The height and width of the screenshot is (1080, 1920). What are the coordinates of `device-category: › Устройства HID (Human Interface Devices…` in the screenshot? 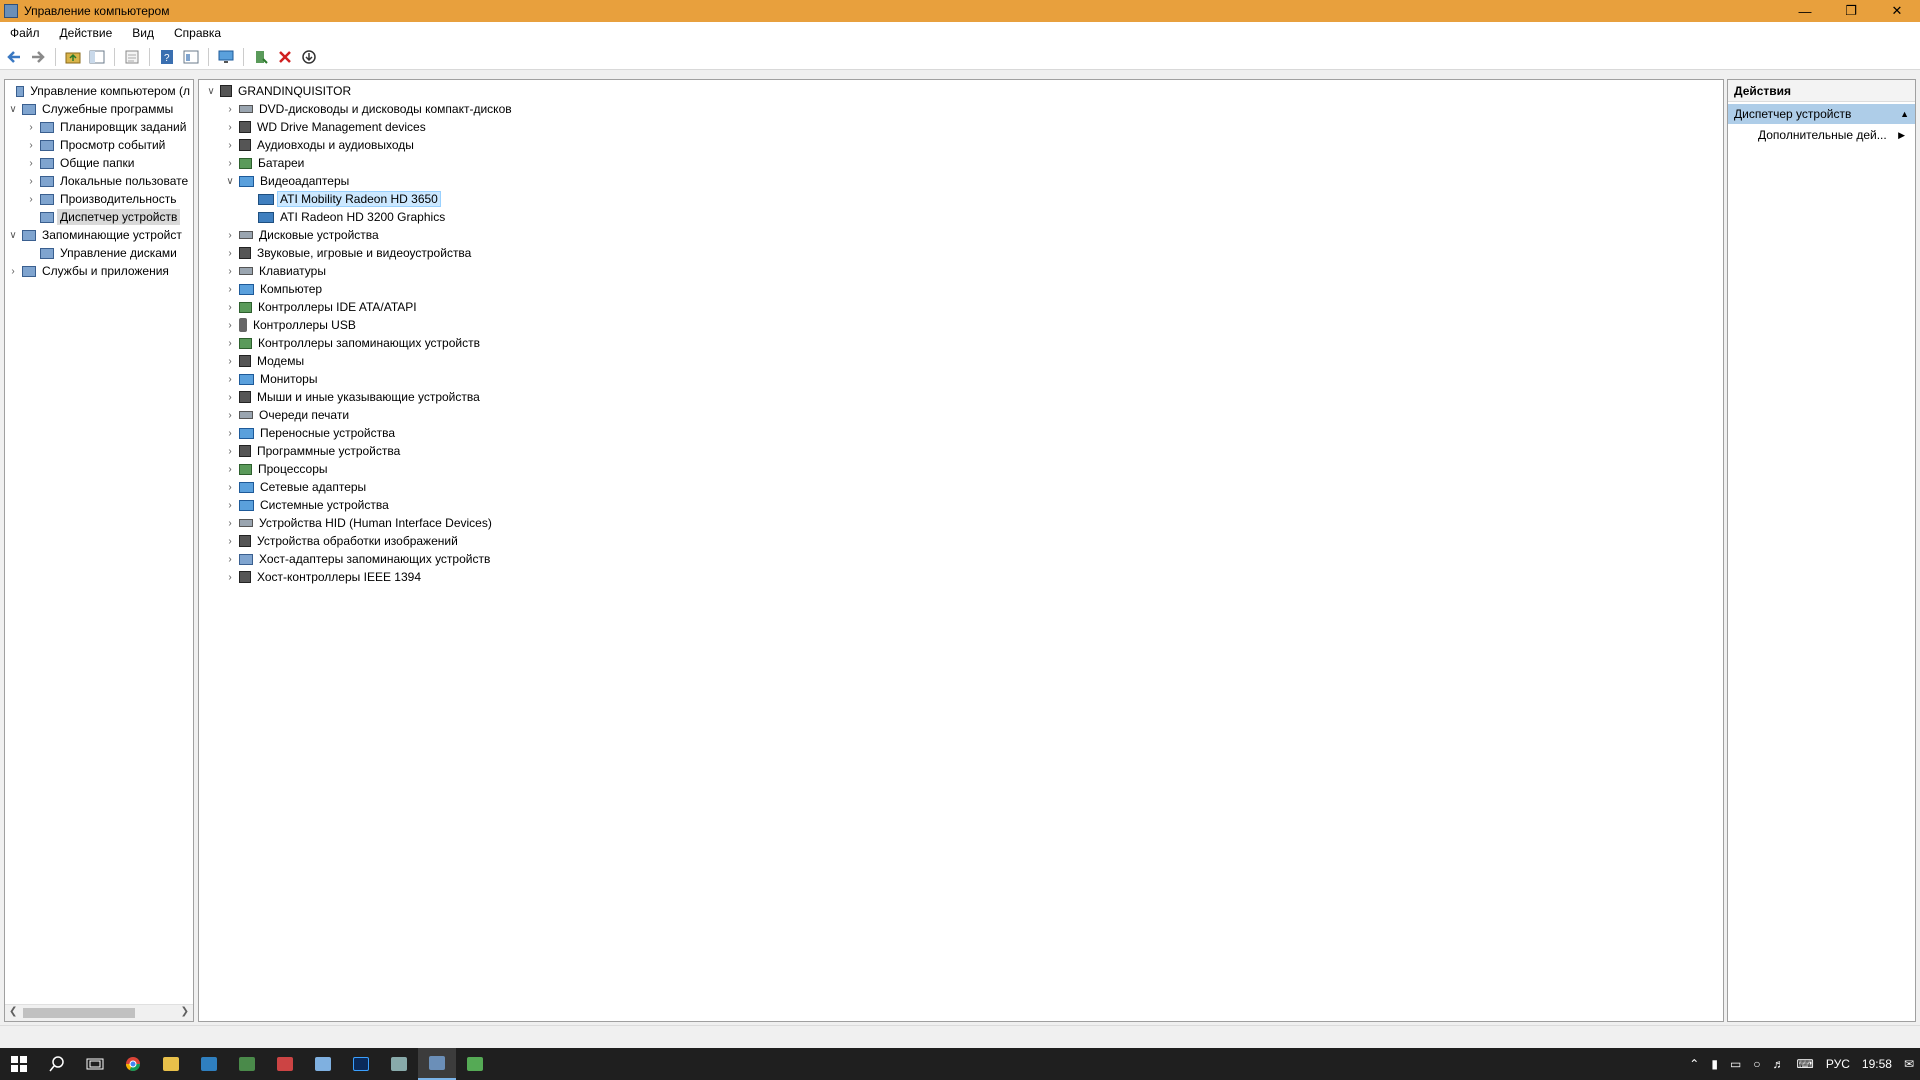 It's located at (961, 523).